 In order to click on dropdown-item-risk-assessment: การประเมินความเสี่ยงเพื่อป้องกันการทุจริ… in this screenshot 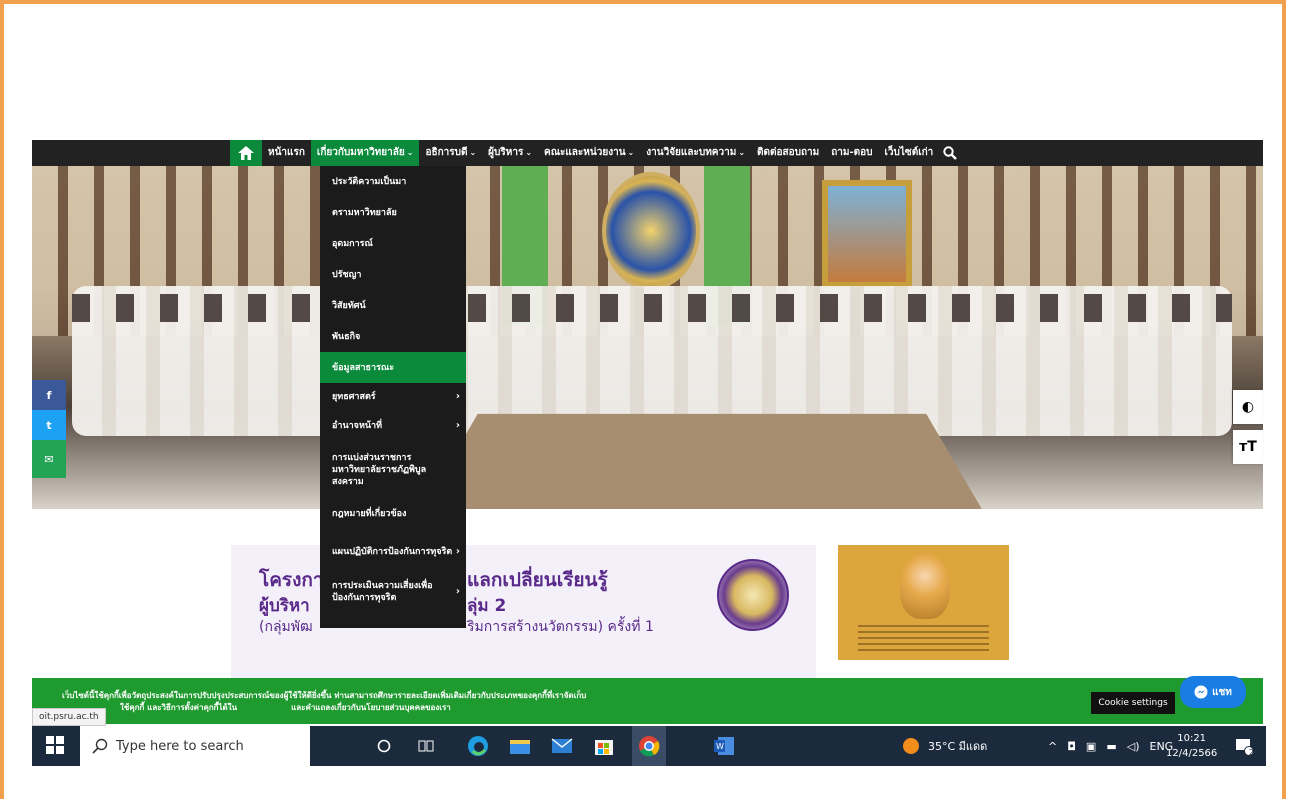, I will do `click(393, 592)`.